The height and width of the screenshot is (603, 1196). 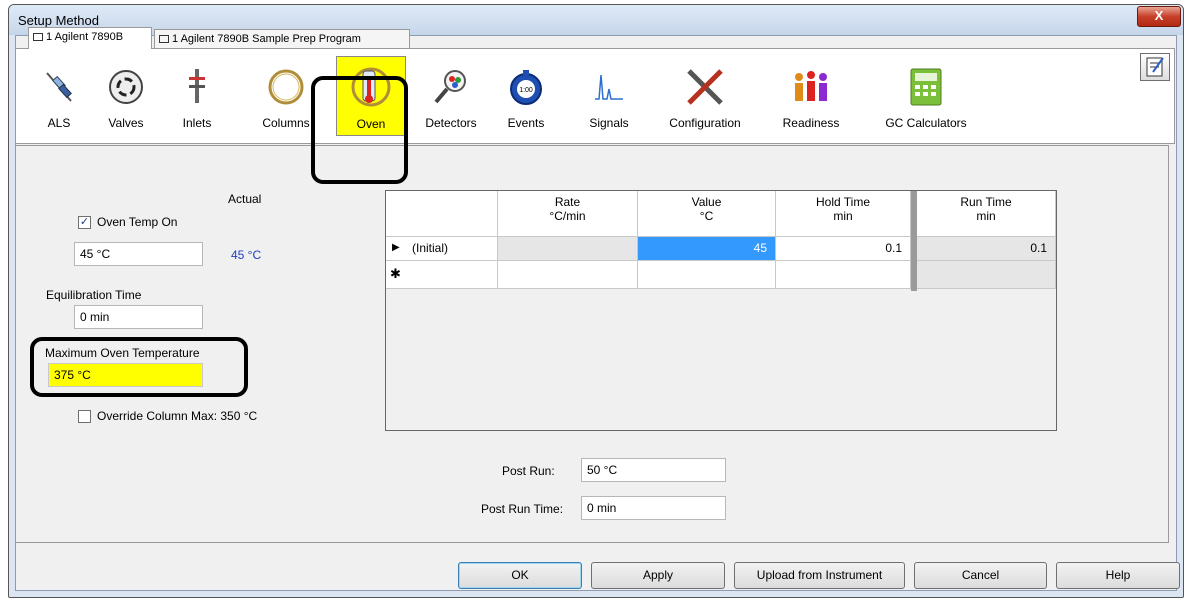 What do you see at coordinates (706, 202) in the screenshot?
I see `column-title: Value` at bounding box center [706, 202].